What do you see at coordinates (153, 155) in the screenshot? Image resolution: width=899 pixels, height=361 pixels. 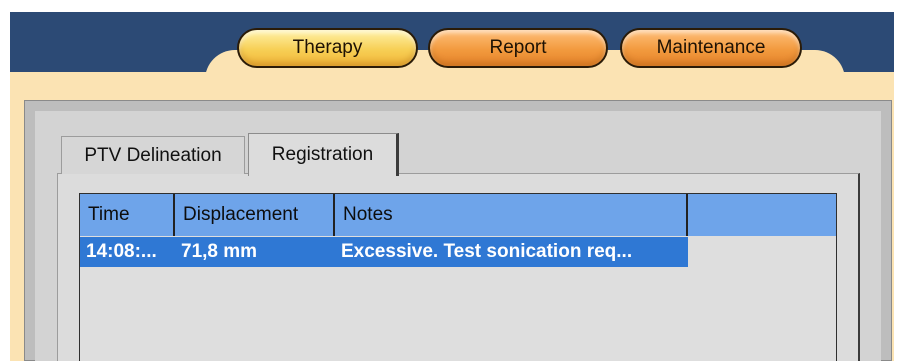 I see `tab-ptv-delineation: PTV Delineation` at bounding box center [153, 155].